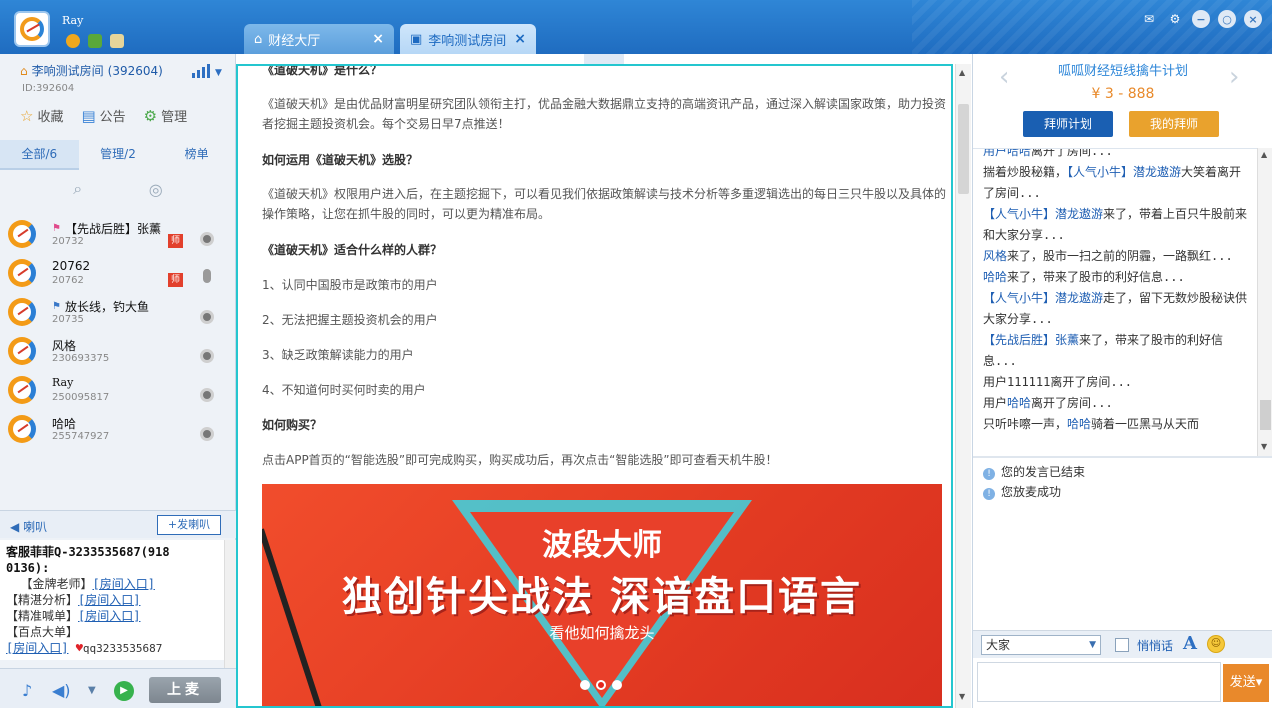 The height and width of the screenshot is (708, 1272). Describe the element at coordinates (117, 41) in the screenshot. I see `key-icon` at that location.